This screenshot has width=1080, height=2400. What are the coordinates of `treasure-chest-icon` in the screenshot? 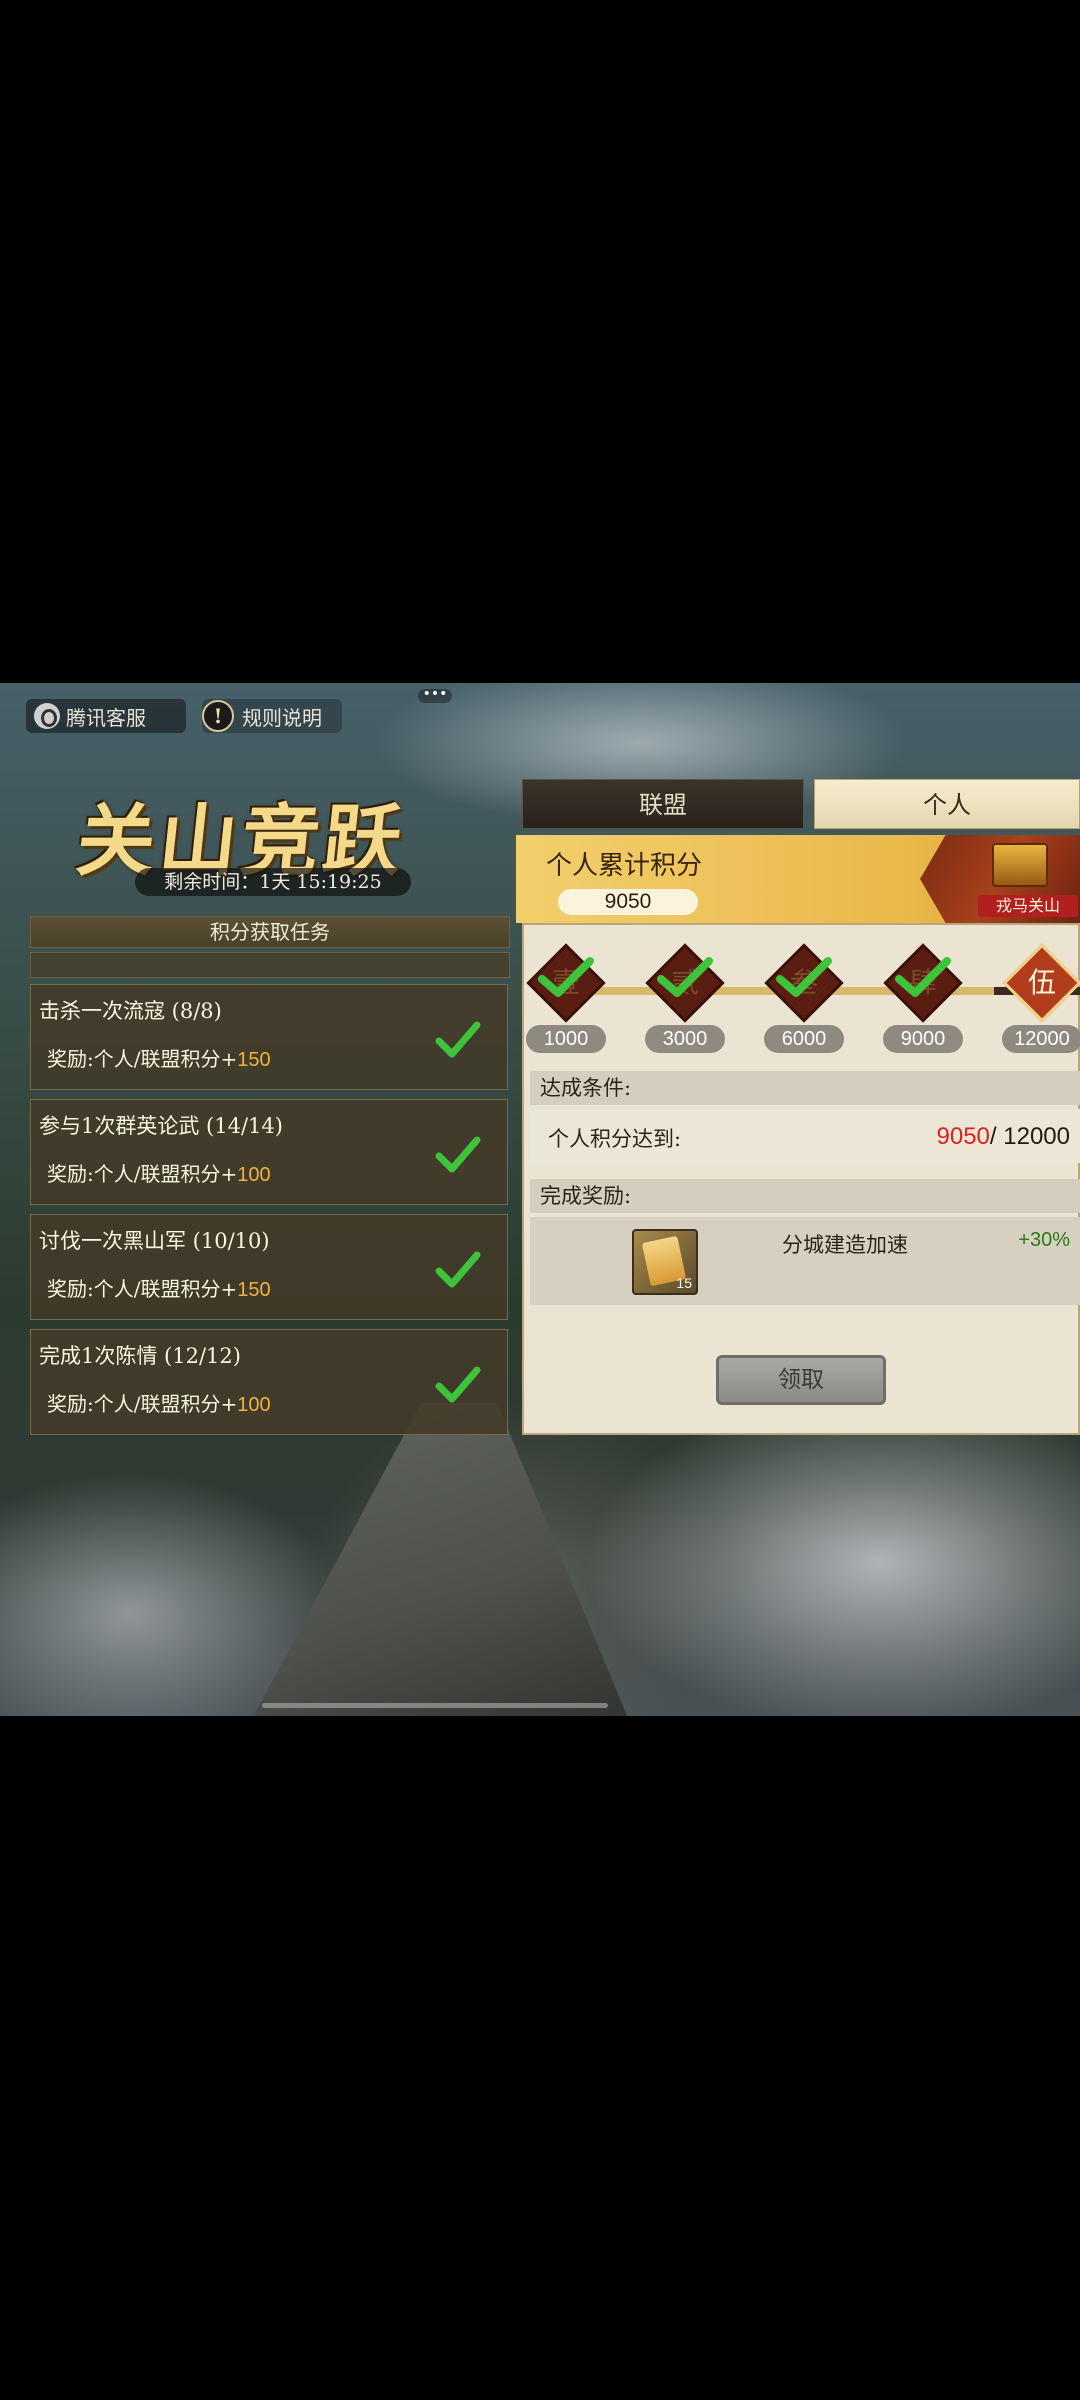 It's located at (1020, 865).